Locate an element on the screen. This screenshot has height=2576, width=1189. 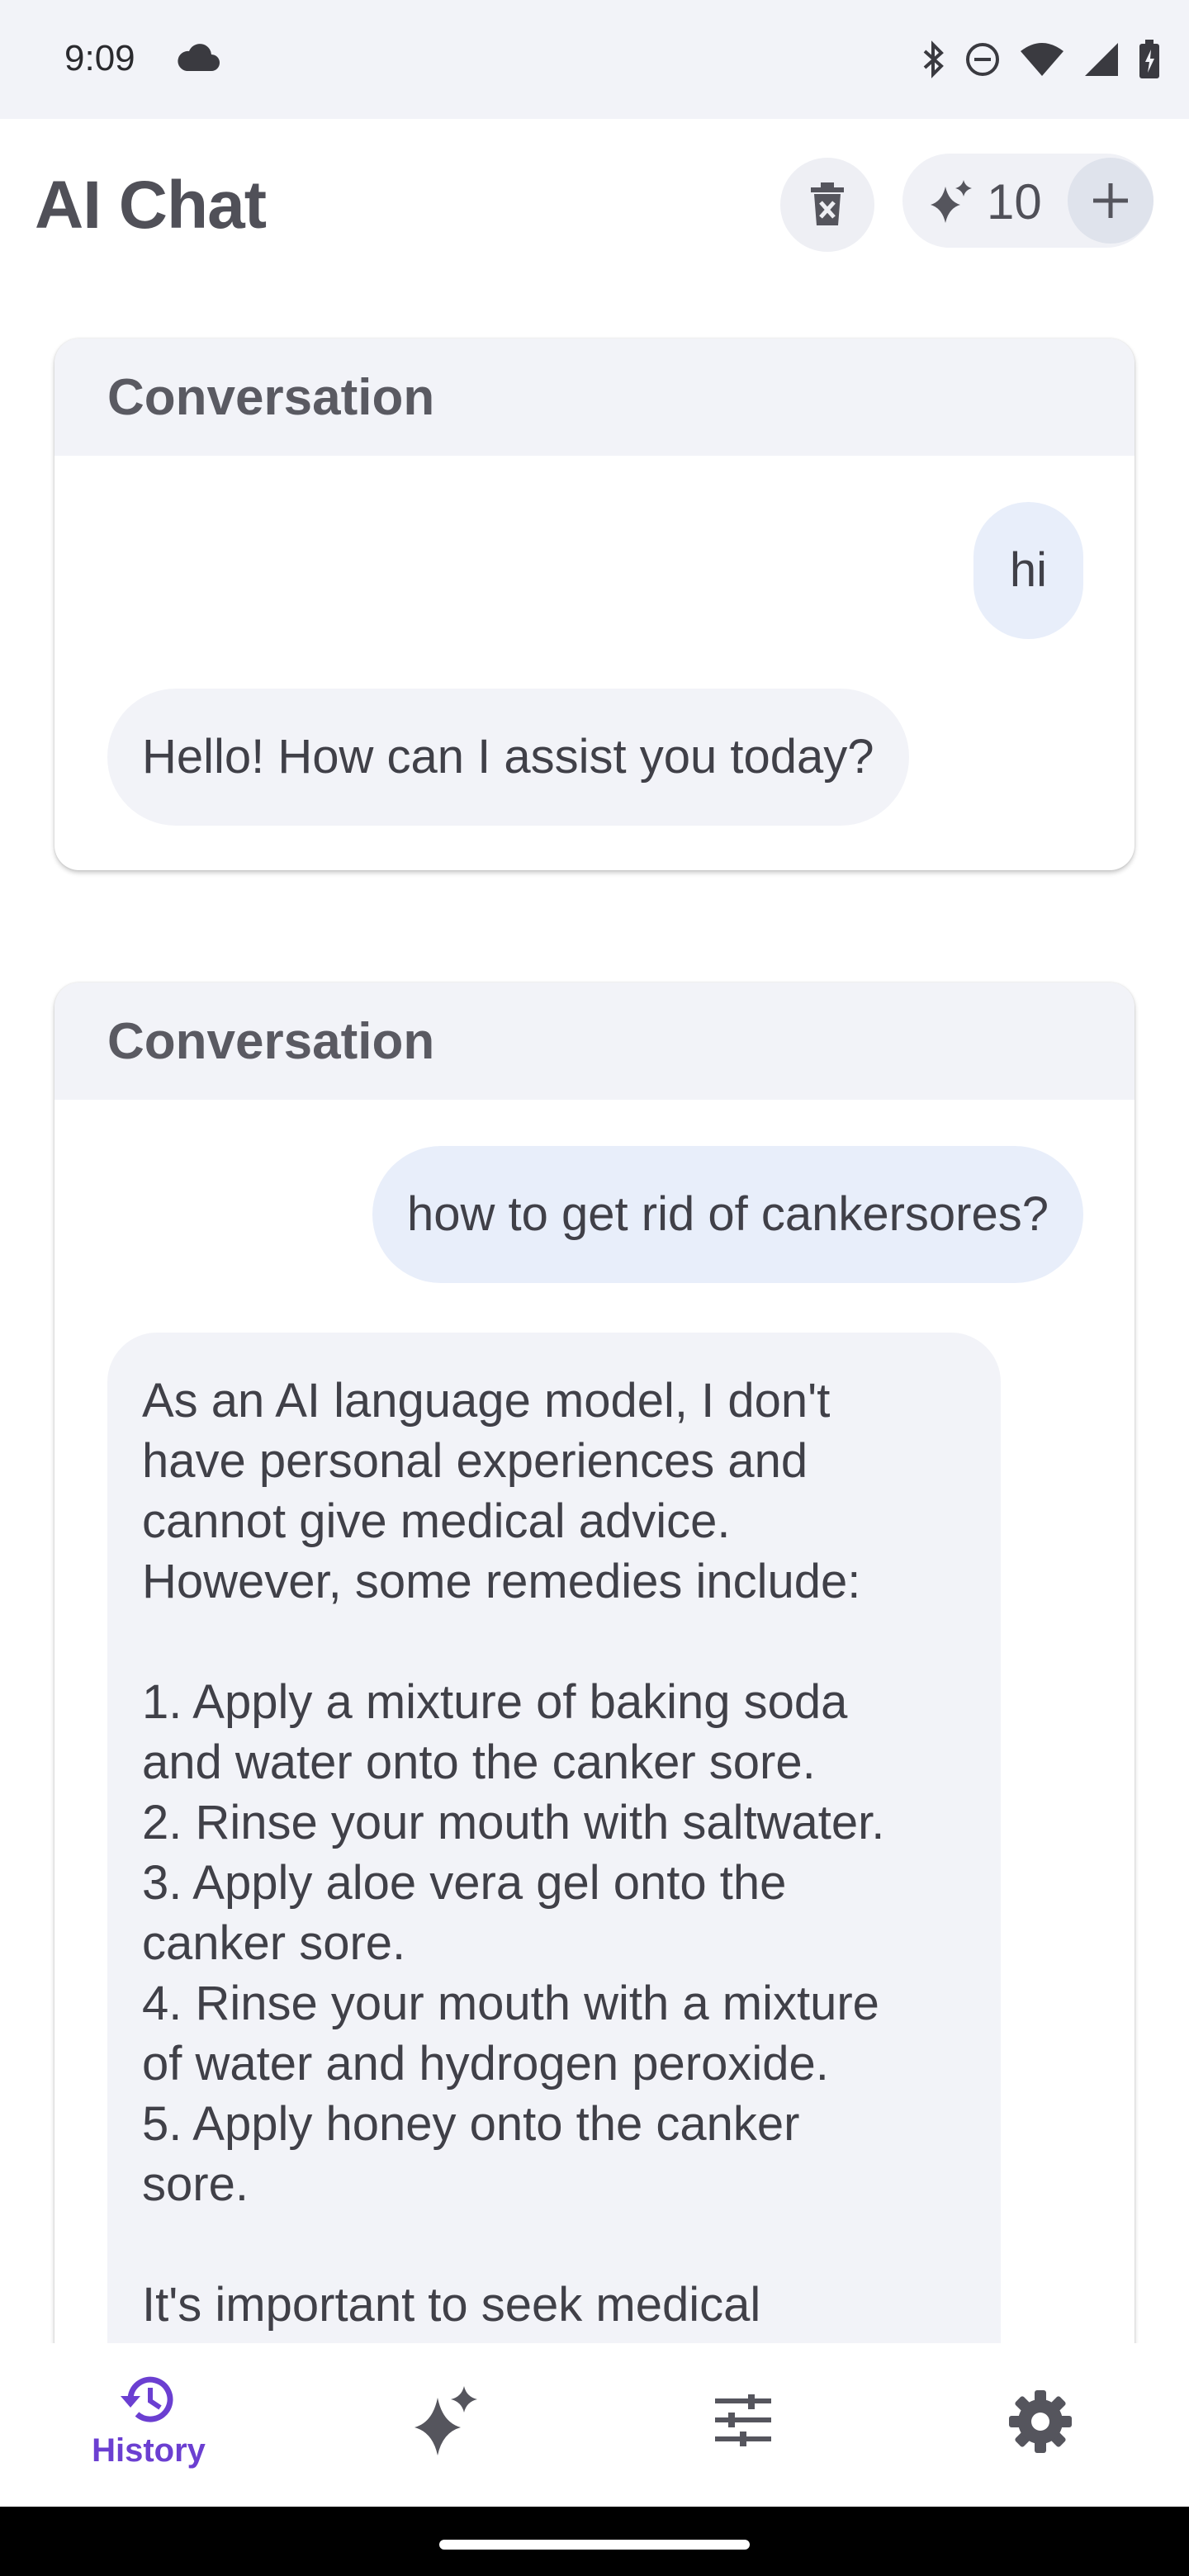
cloud-icon is located at coordinates (199, 57).